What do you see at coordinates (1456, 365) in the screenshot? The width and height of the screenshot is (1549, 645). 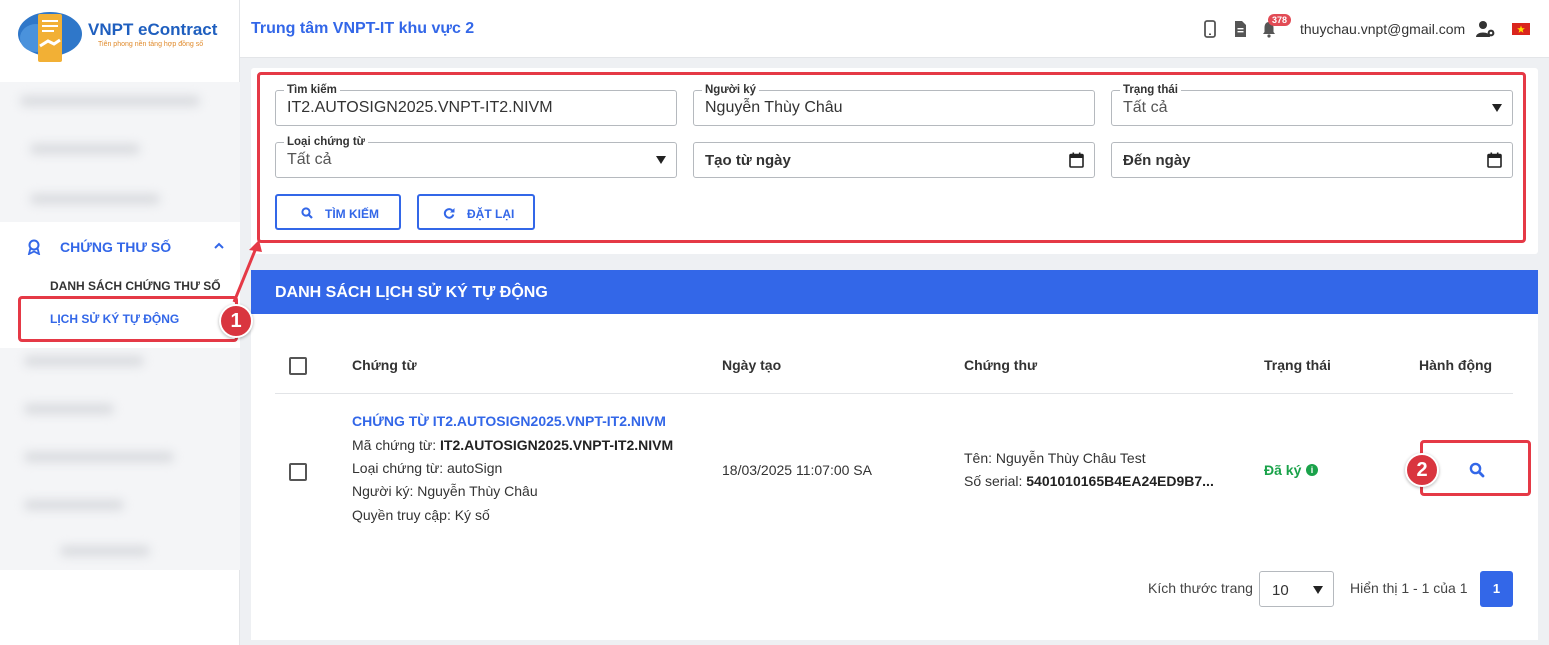 I see `column-header-actions: Hành động` at bounding box center [1456, 365].